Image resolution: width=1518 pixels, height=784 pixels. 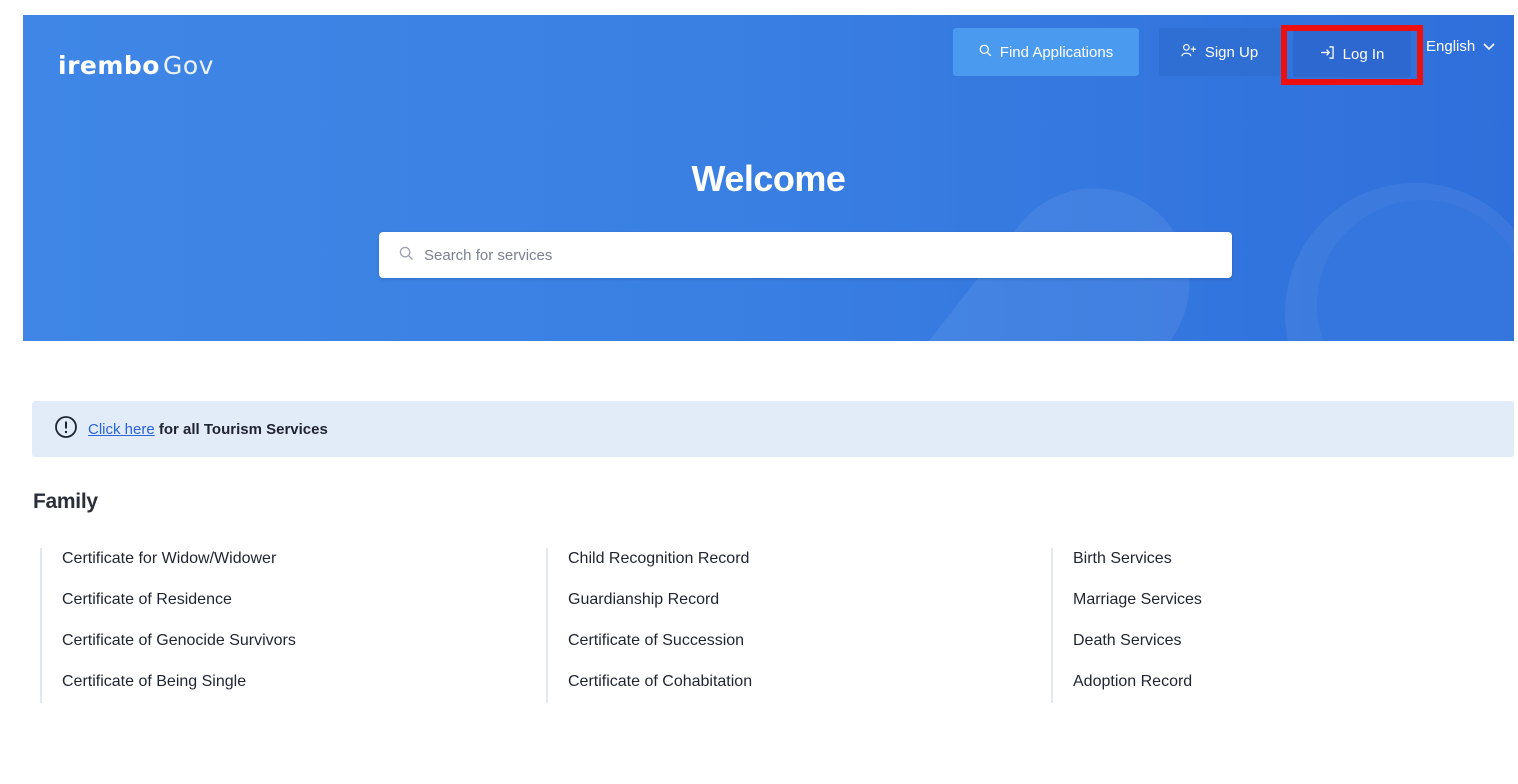 What do you see at coordinates (243, 429) in the screenshot?
I see `notice-text: for all Tourism Services` at bounding box center [243, 429].